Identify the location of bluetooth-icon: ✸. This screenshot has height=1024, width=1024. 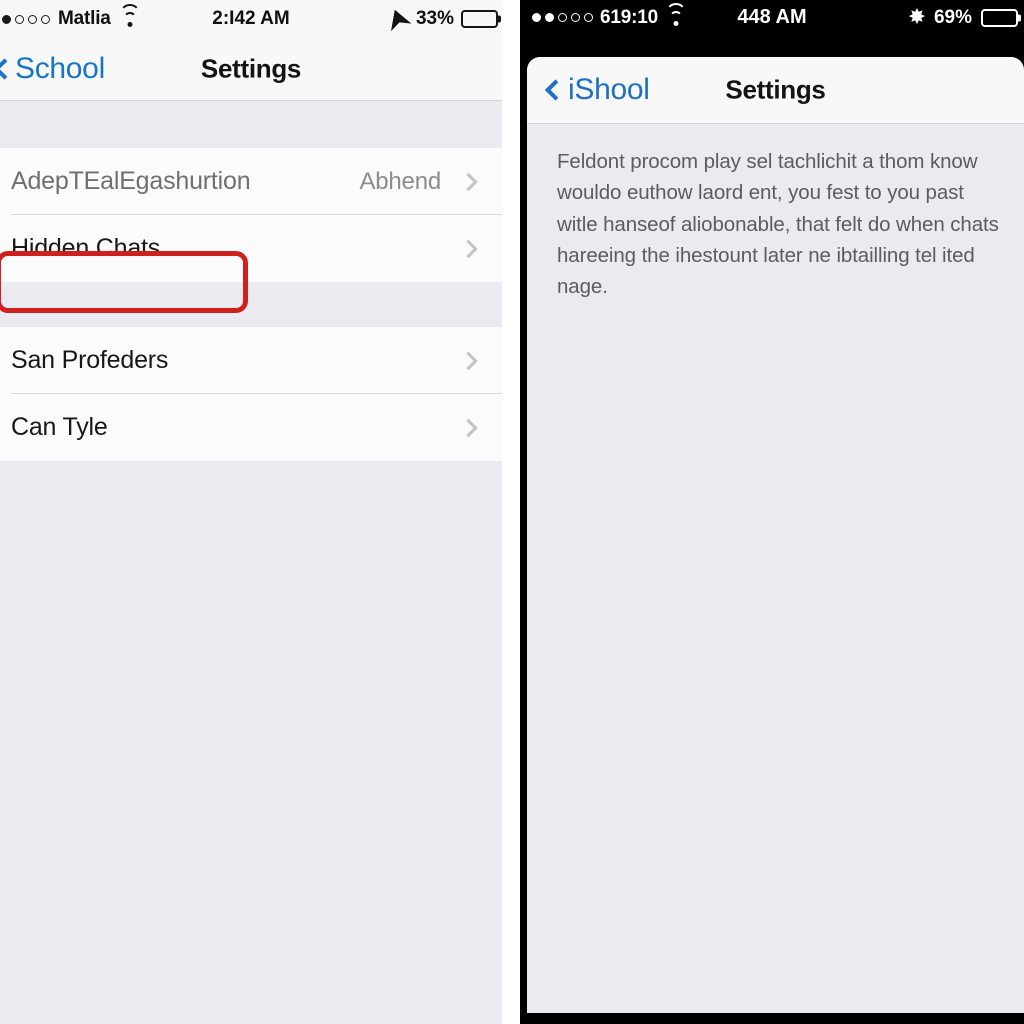
(917, 17).